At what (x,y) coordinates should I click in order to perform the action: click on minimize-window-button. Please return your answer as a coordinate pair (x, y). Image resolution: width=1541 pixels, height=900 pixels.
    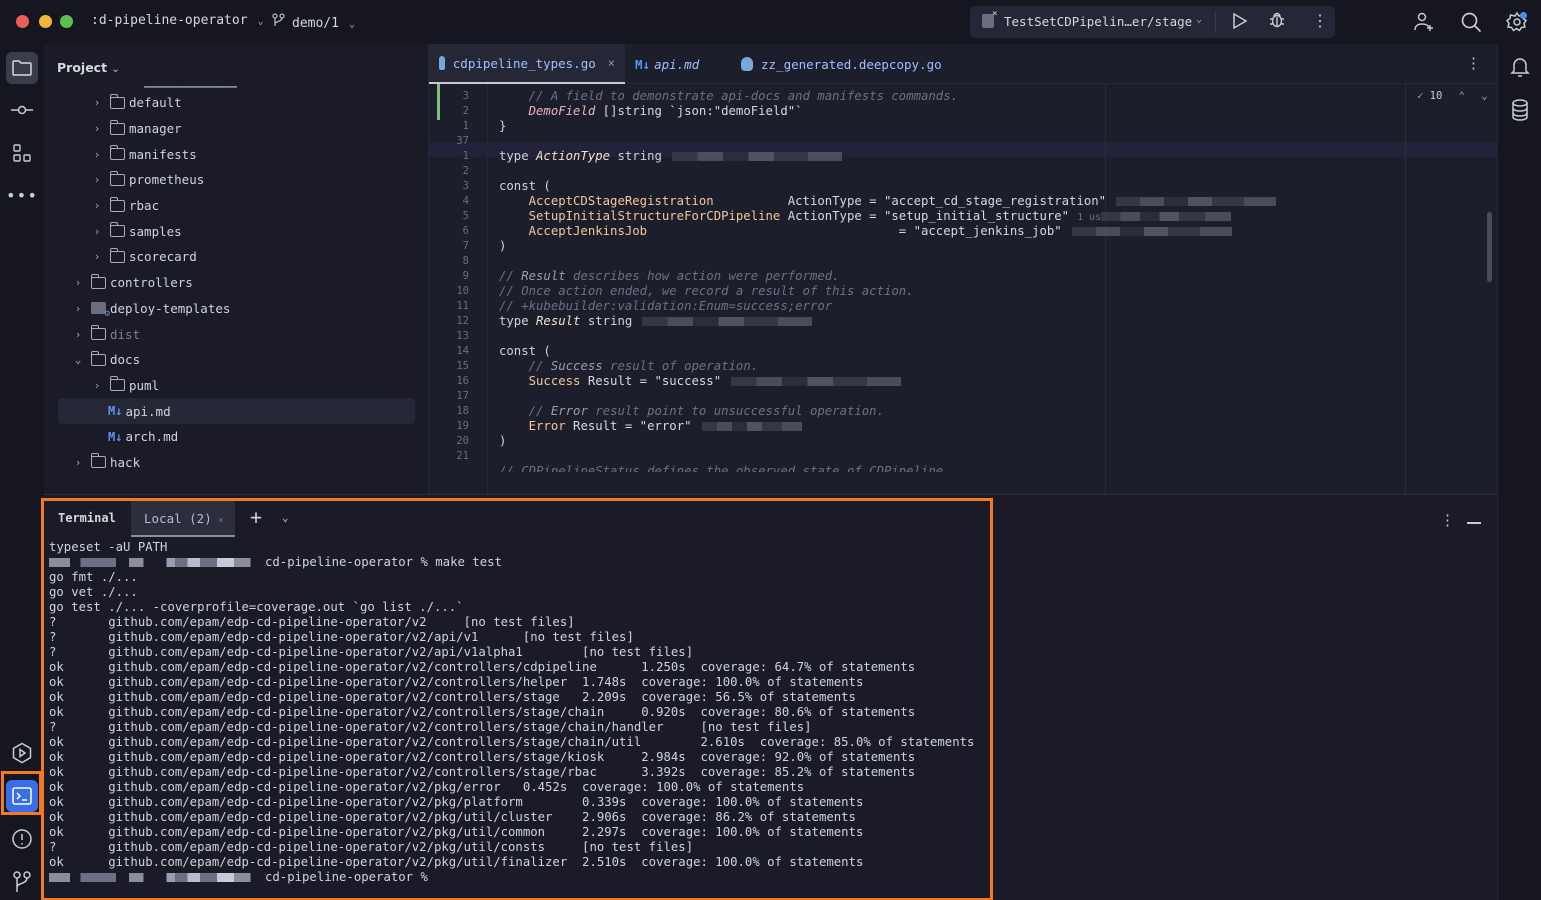
    Looking at the image, I should click on (45, 21).